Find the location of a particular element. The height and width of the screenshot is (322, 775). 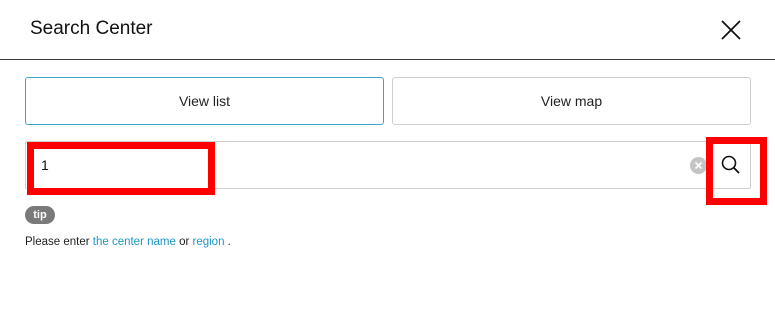

search-icon is located at coordinates (730, 164).